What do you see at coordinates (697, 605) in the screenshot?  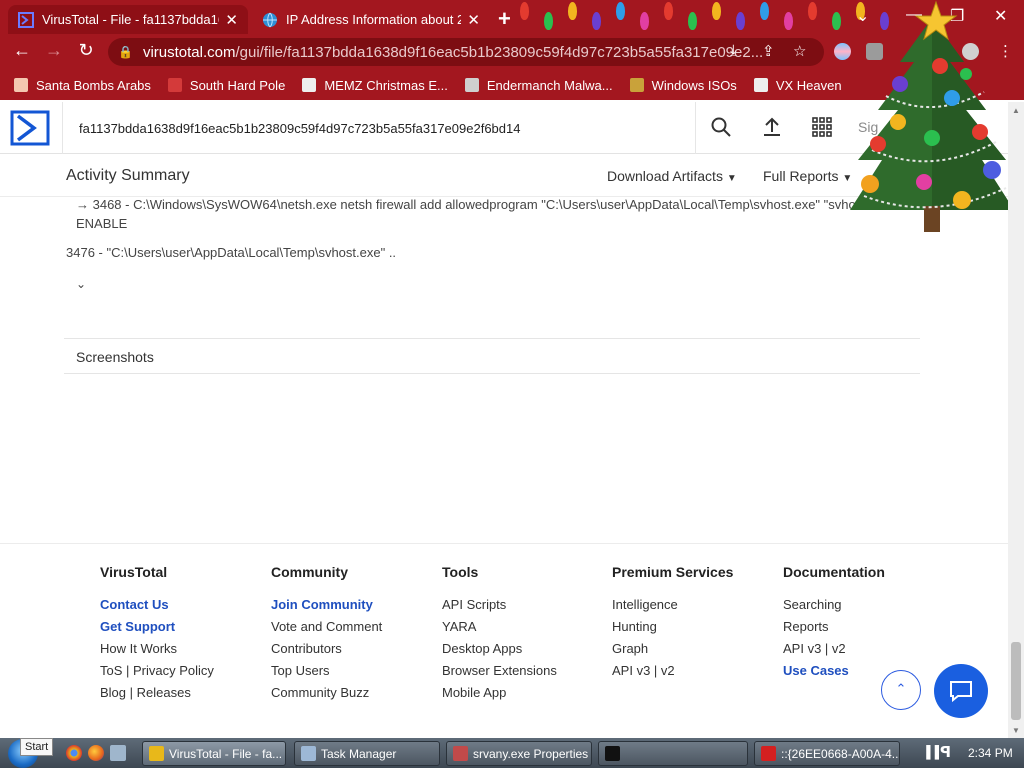 I see `footer-link: Intelligence` at bounding box center [697, 605].